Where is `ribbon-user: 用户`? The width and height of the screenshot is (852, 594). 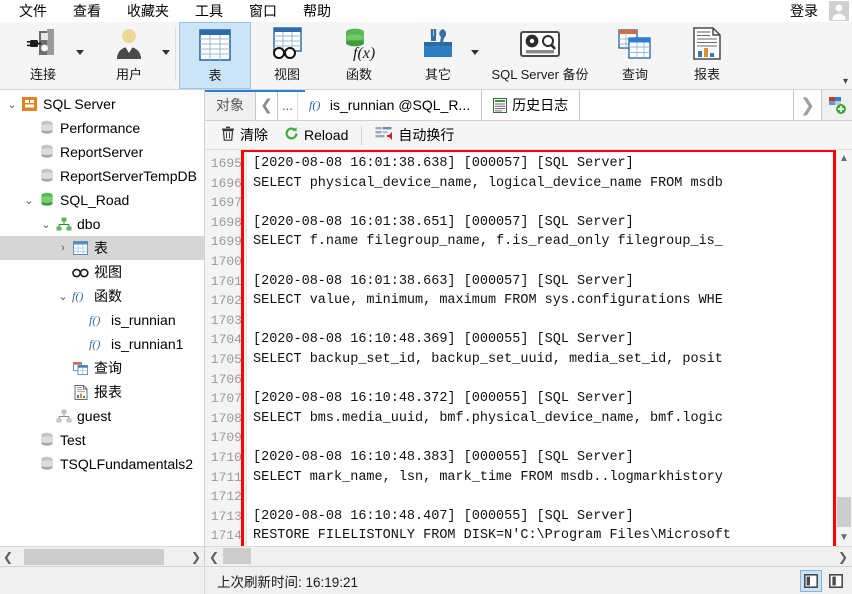
ribbon-user: 用户 is located at coordinates (129, 55).